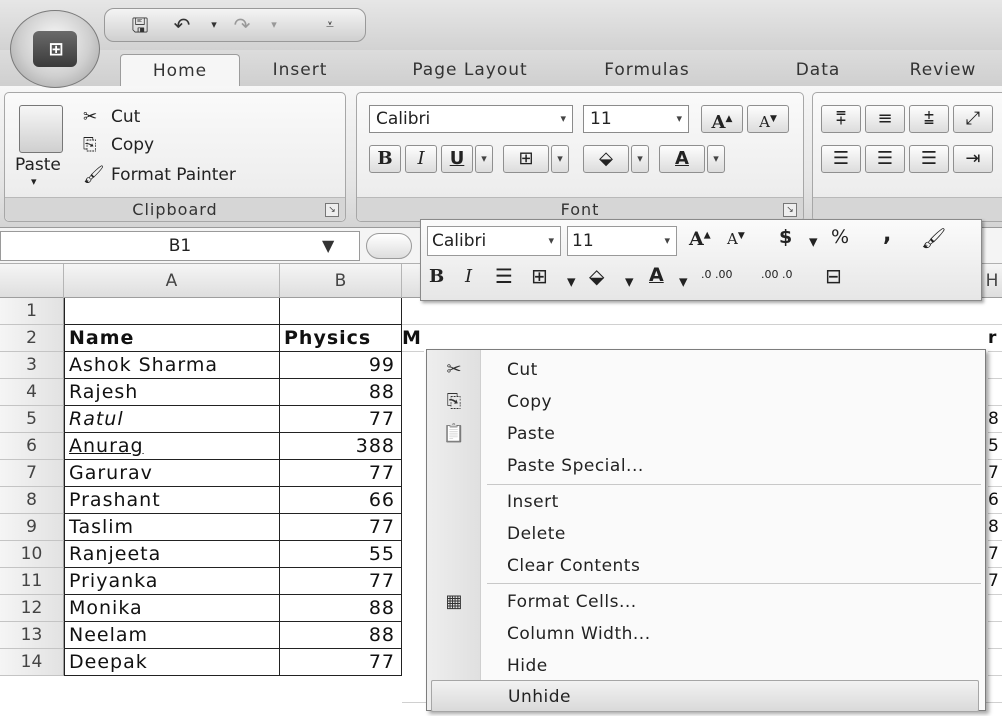 Image resolution: width=1002 pixels, height=716 pixels. Describe the element at coordinates (973, 159) in the screenshot. I see `indent-icon: ⇥` at that location.